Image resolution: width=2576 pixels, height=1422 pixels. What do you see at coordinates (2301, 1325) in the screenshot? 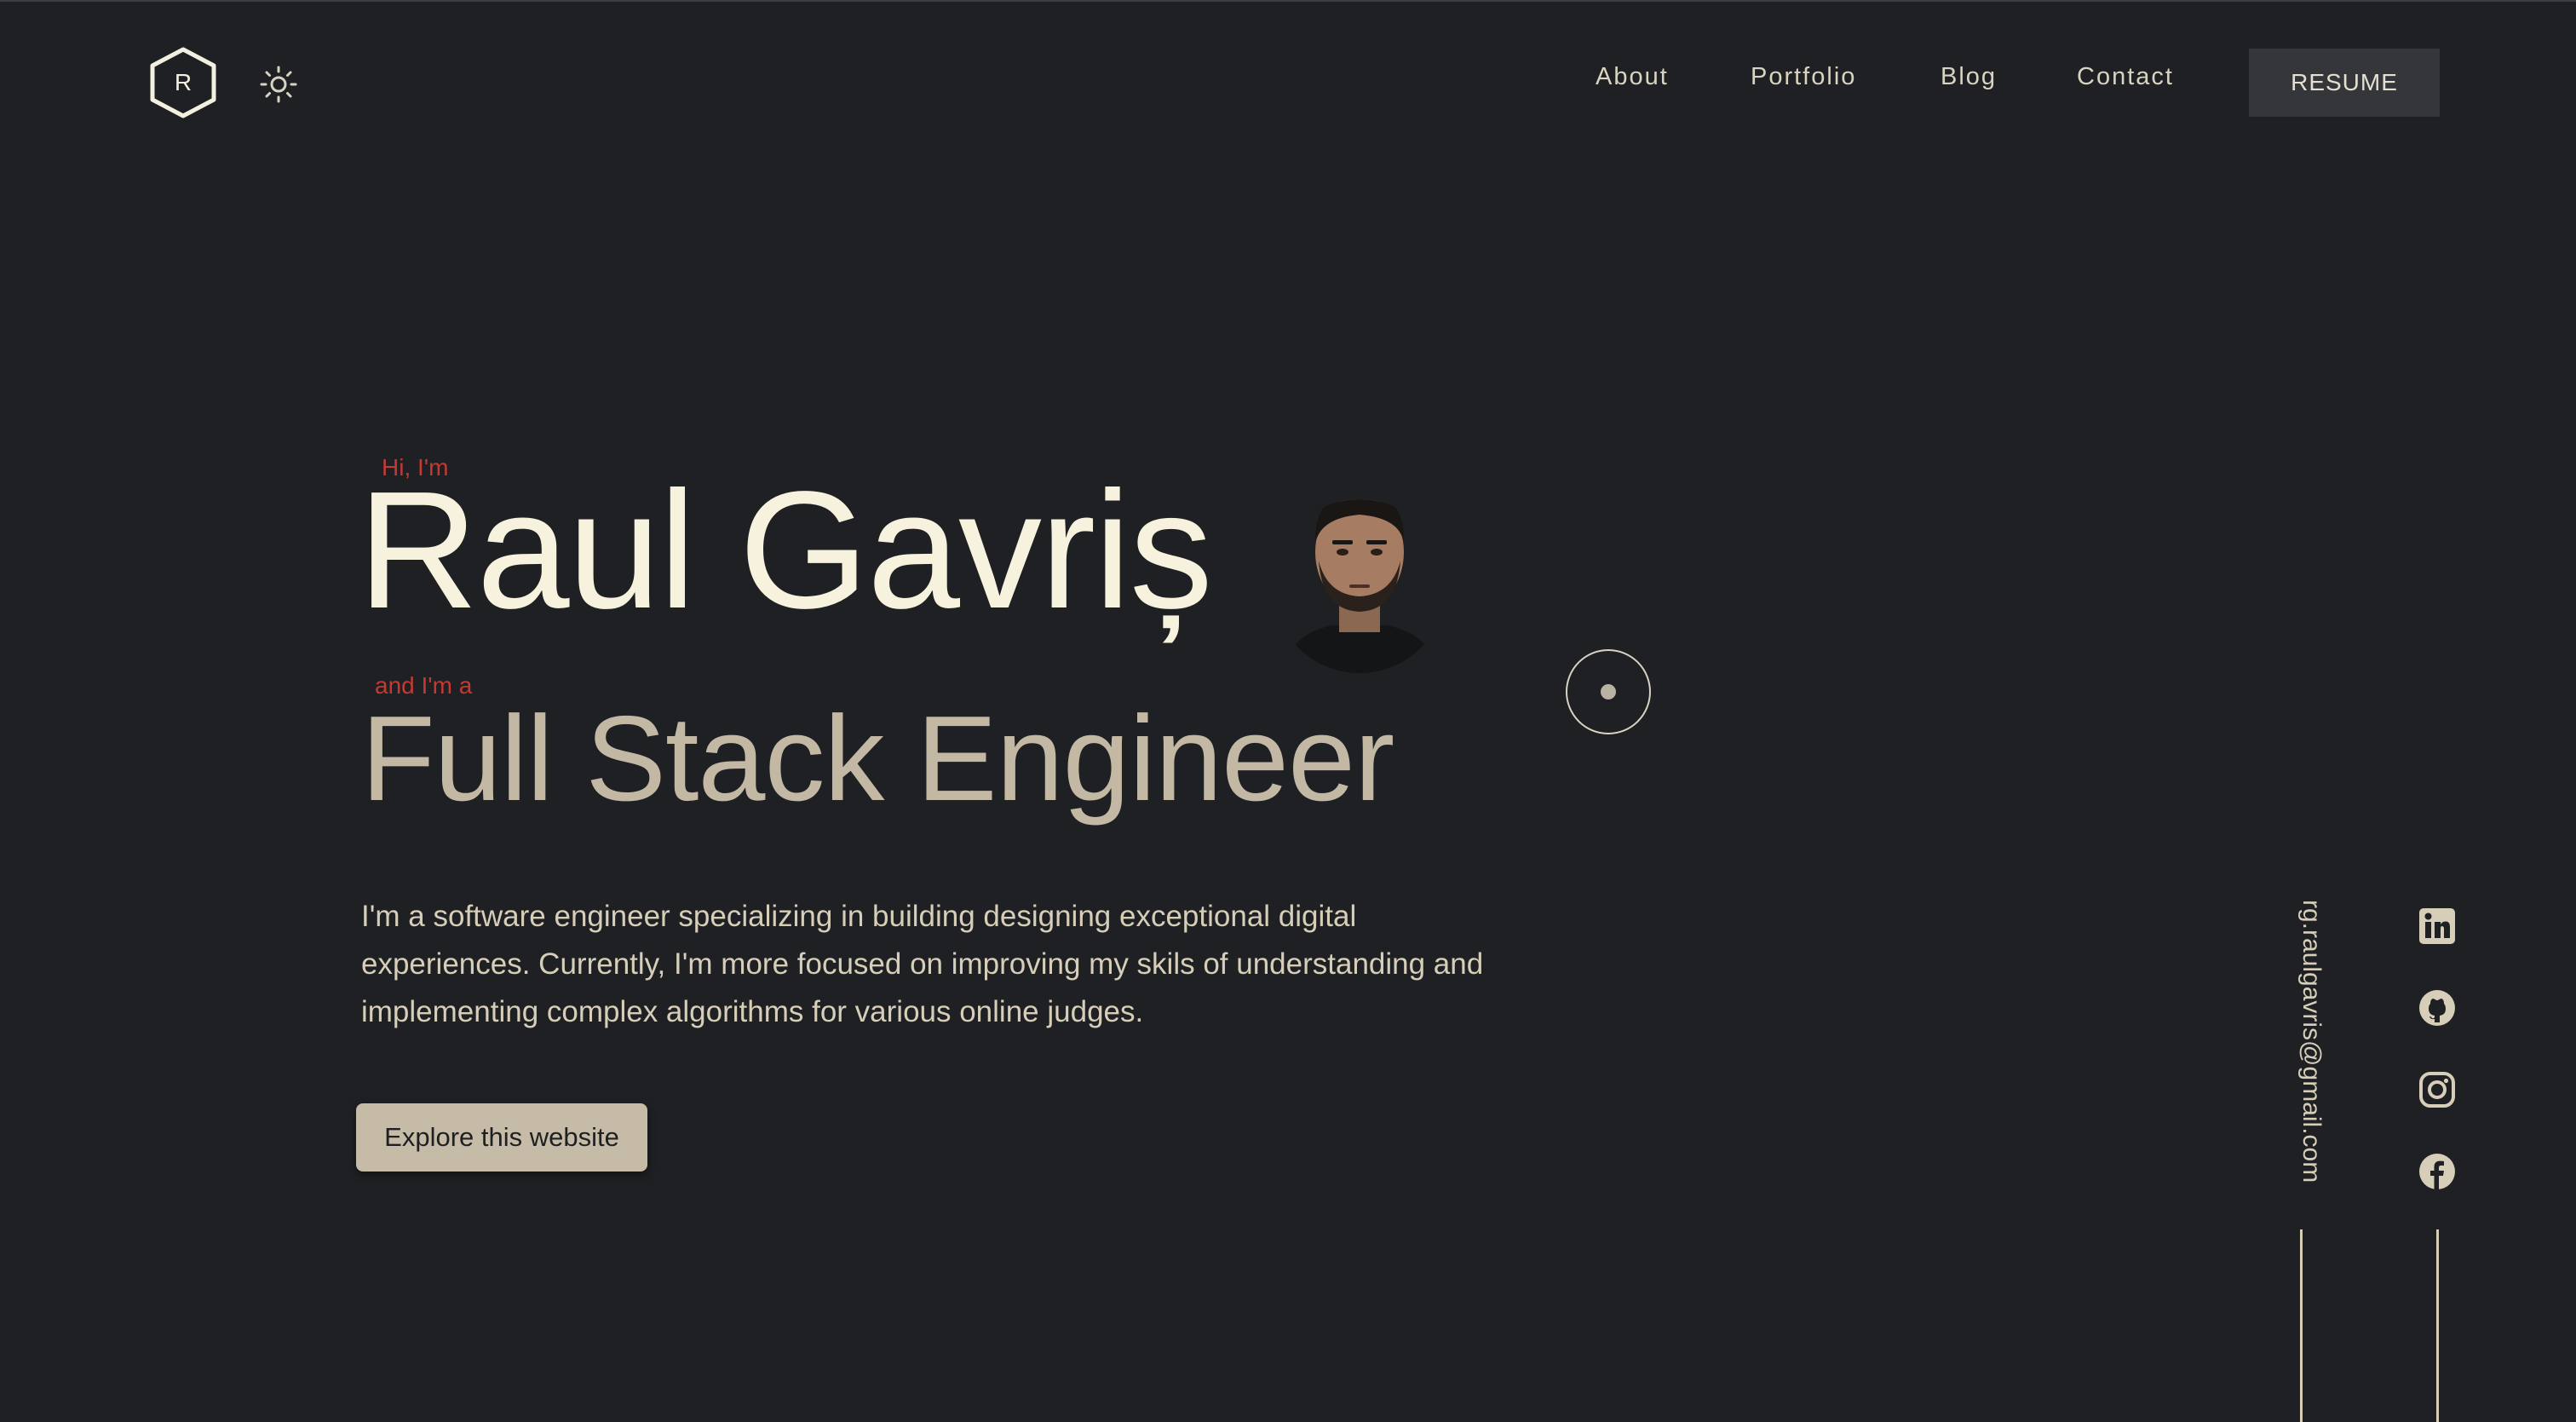
I see `email-rail-line` at bounding box center [2301, 1325].